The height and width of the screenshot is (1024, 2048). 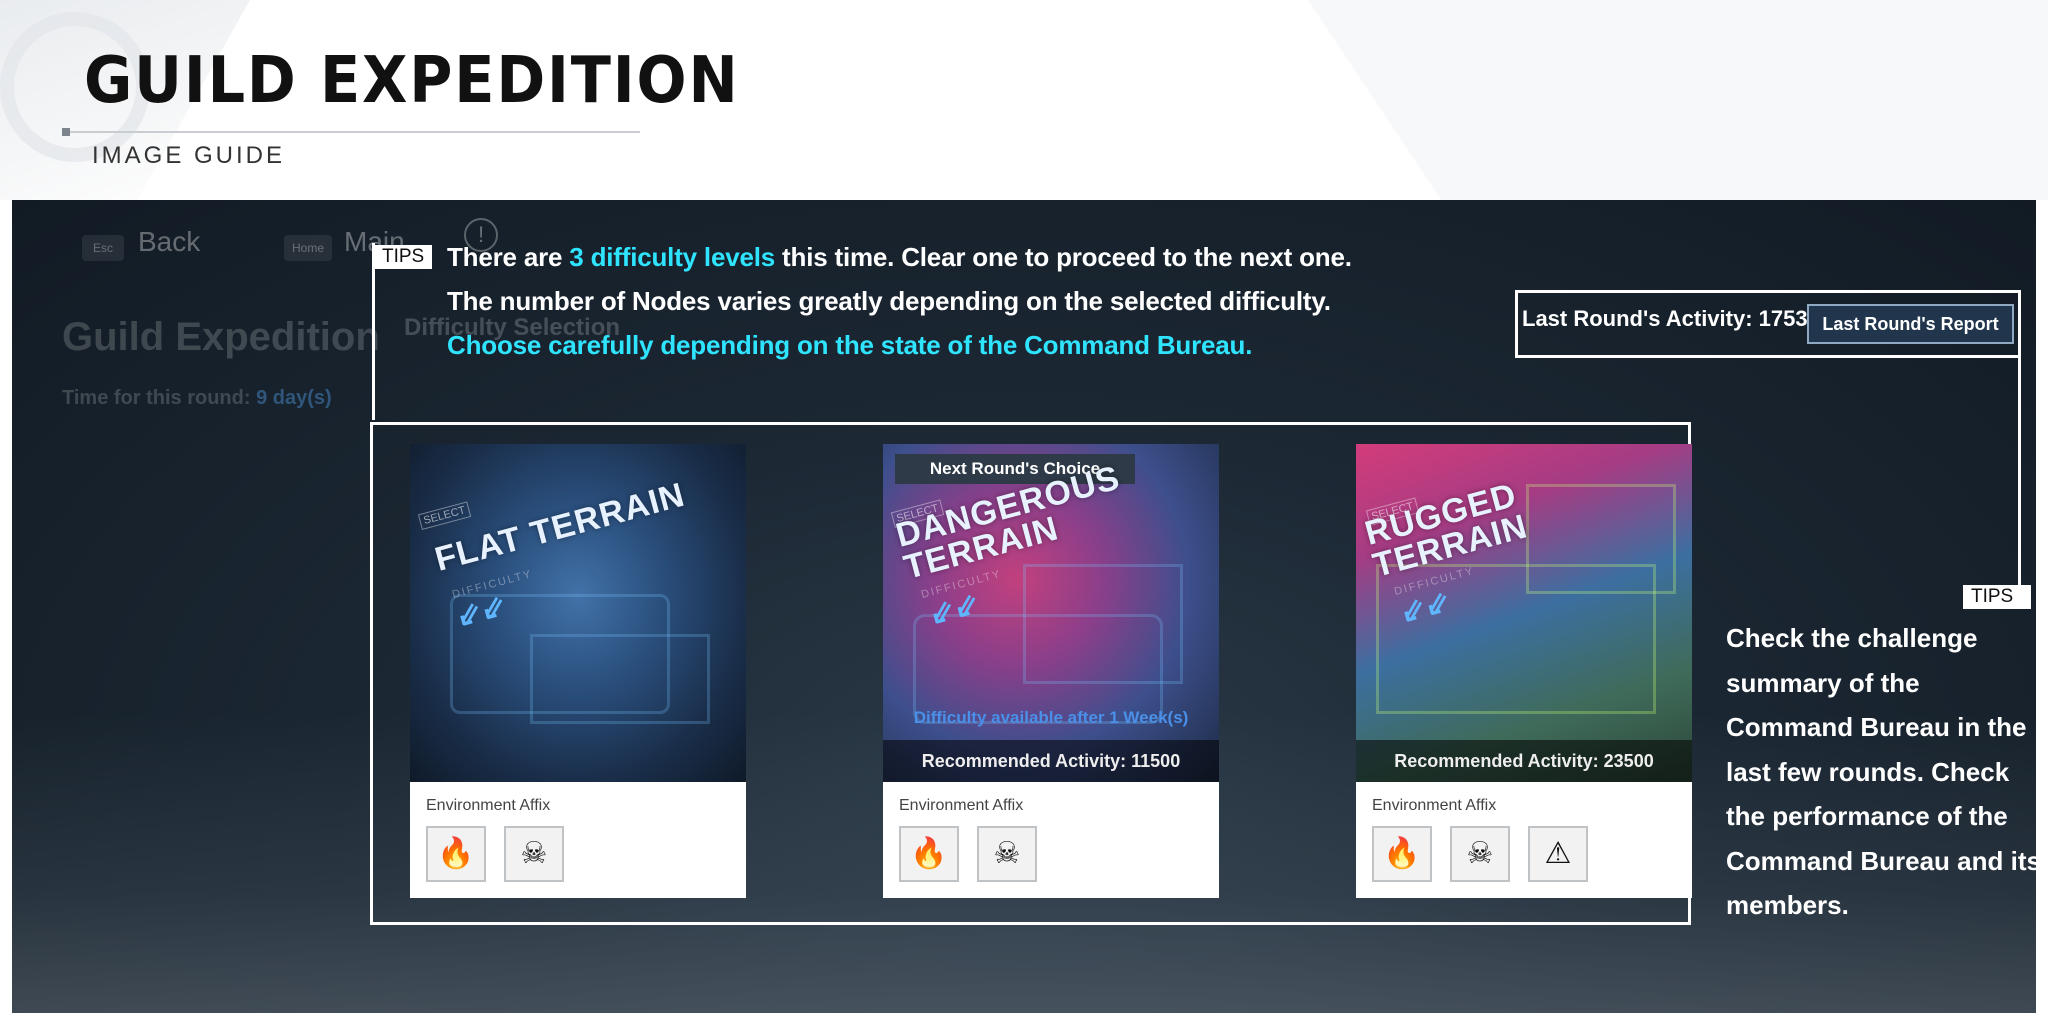 I want to click on card-art: SELECT FLAT TERRAIN DIFFICULTY ⇙⇙, so click(x=578, y=613).